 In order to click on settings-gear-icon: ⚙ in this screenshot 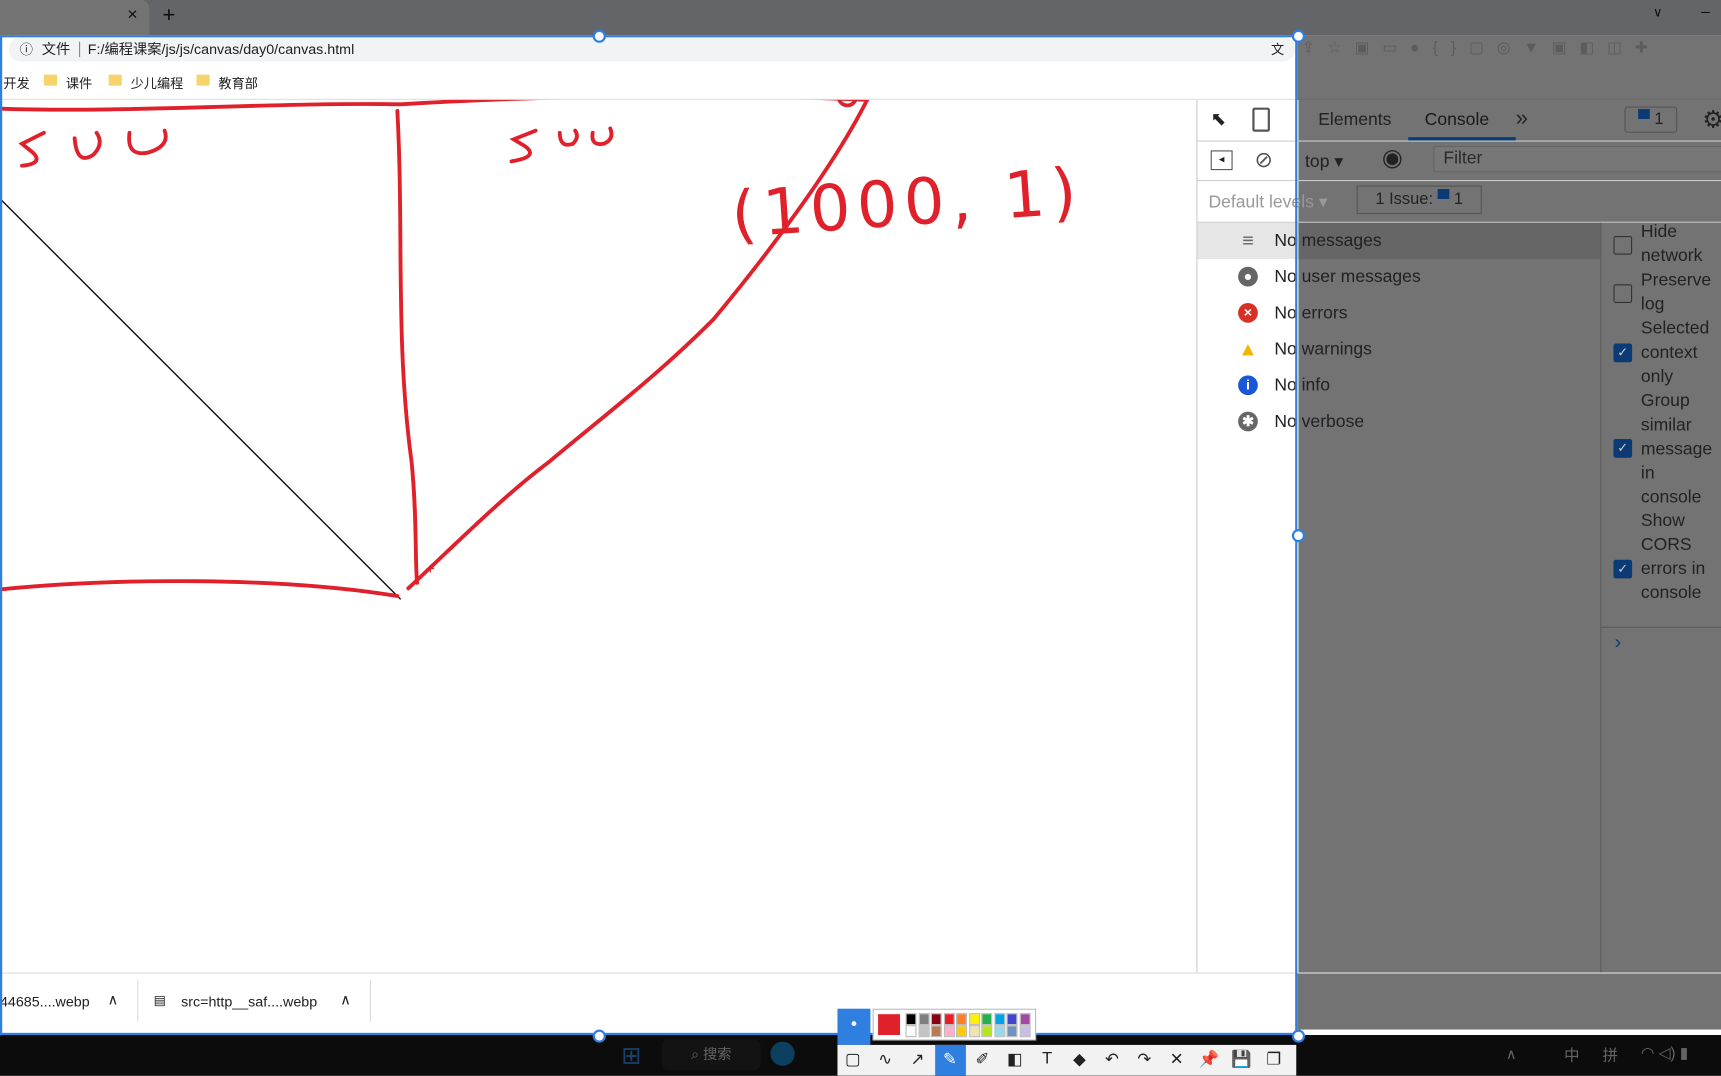, I will do `click(1711, 119)`.